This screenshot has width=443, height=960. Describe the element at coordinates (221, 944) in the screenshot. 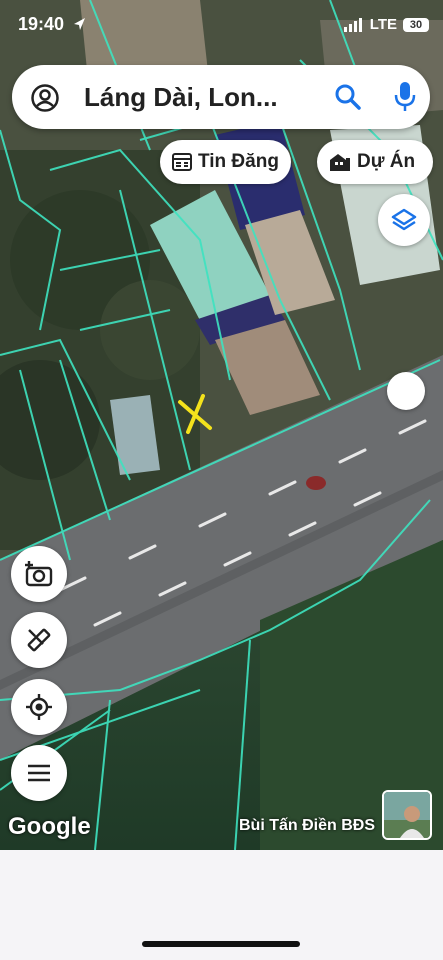

I see `home-indicator` at that location.